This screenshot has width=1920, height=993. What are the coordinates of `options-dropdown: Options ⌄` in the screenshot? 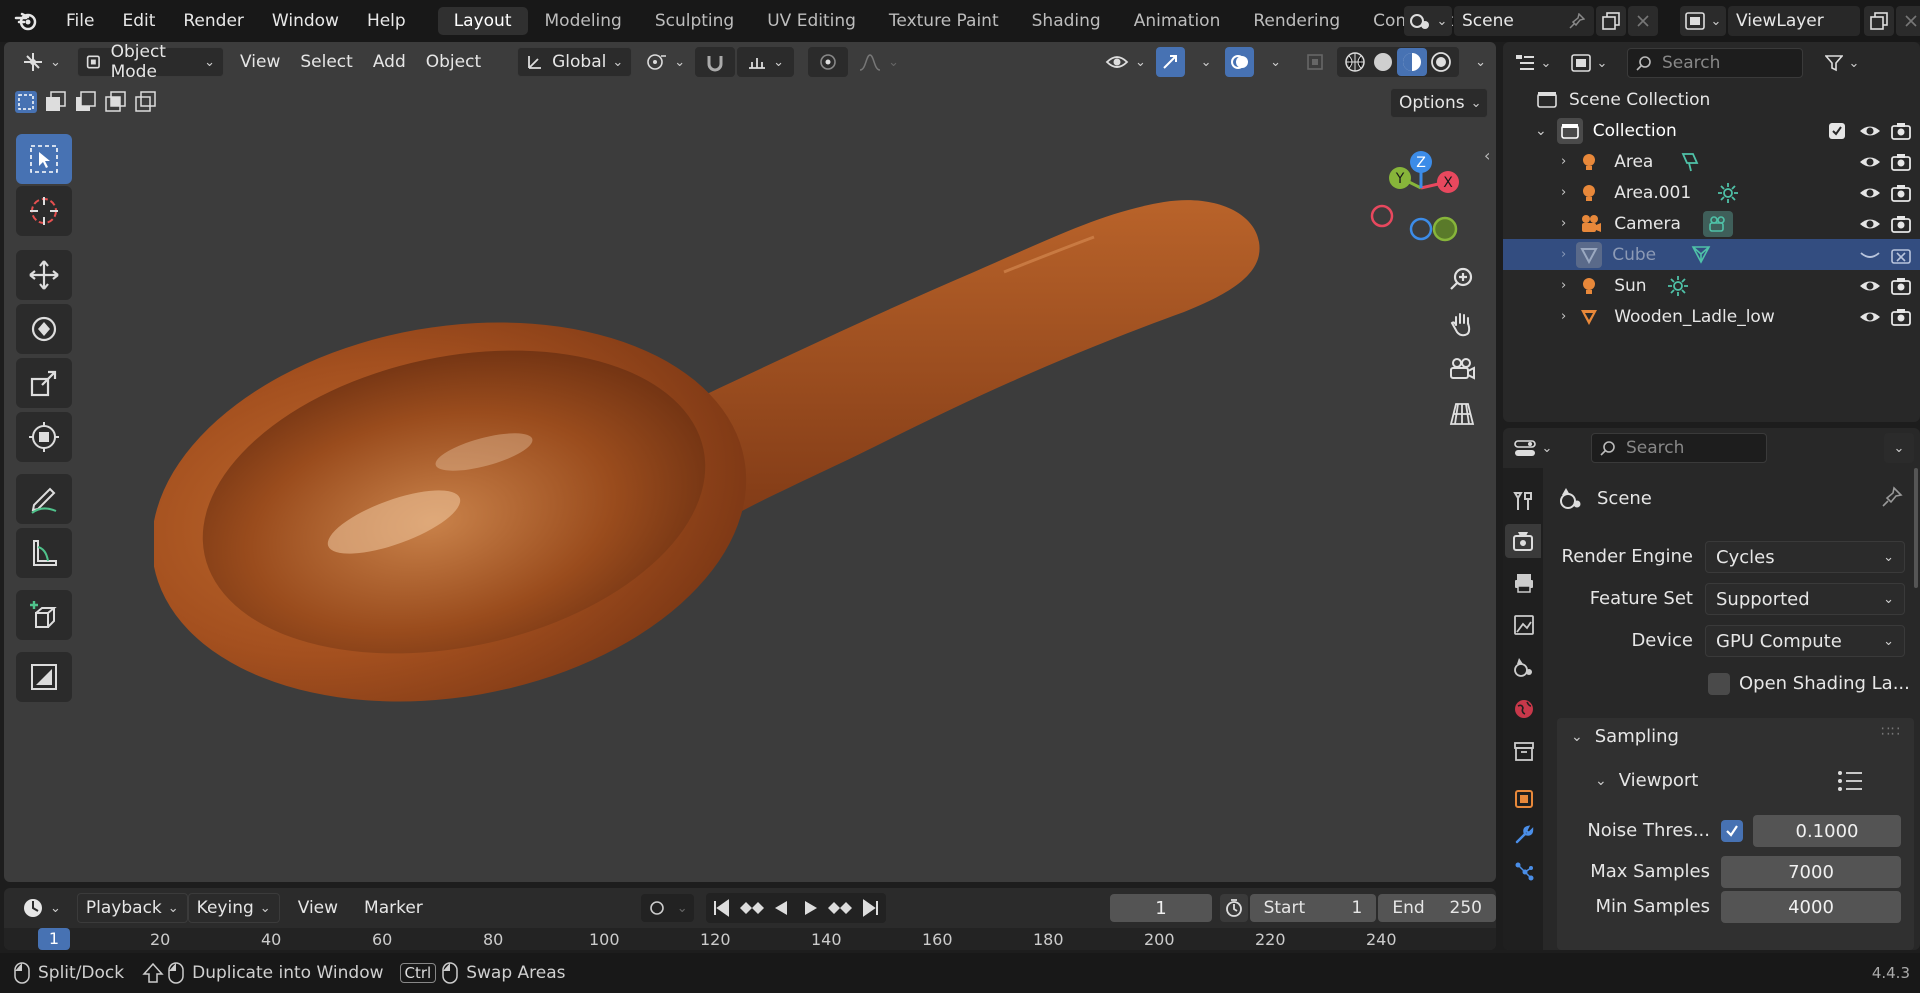 It's located at (1439, 103).